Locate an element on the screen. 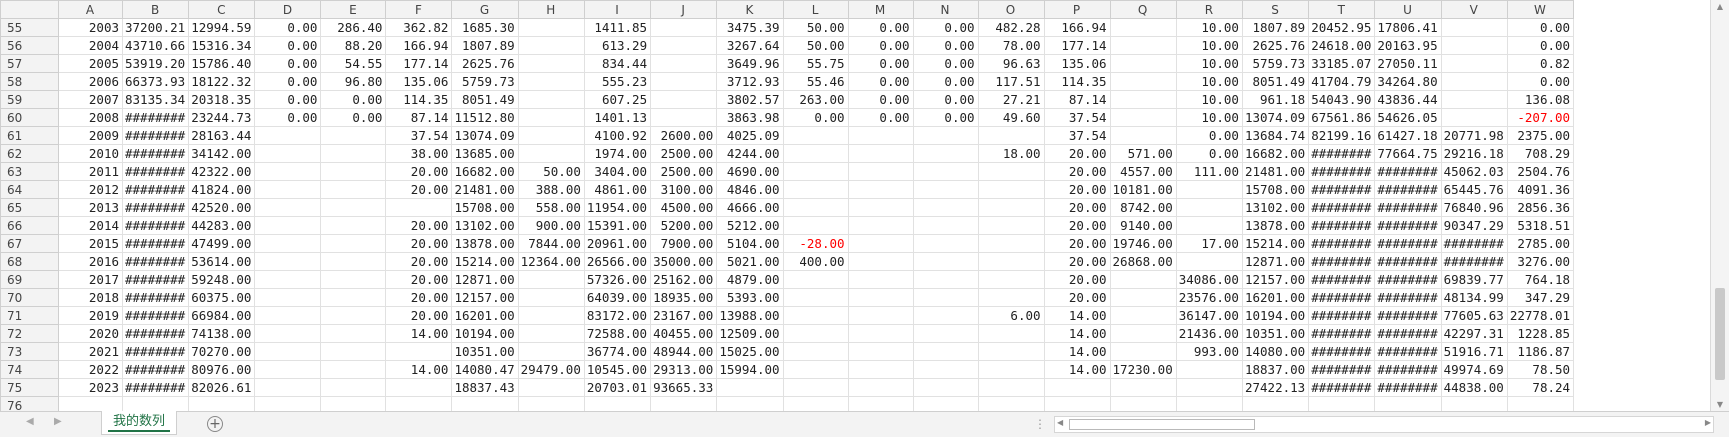 The width and height of the screenshot is (1729, 437). cell-f61: 37.54 is located at coordinates (419, 135).